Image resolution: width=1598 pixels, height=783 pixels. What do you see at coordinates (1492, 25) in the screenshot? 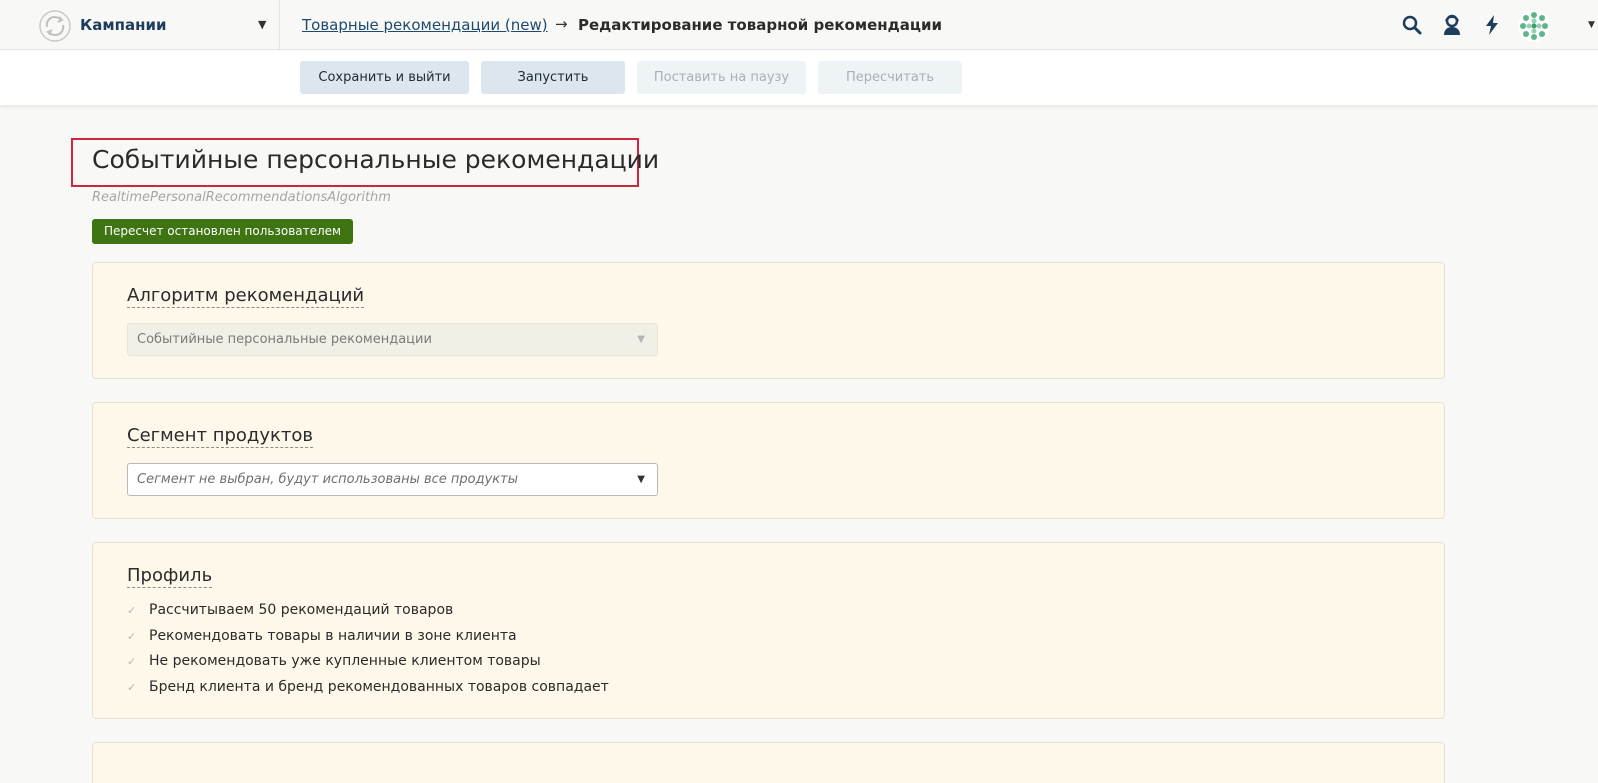
I see `lightning-icon` at bounding box center [1492, 25].